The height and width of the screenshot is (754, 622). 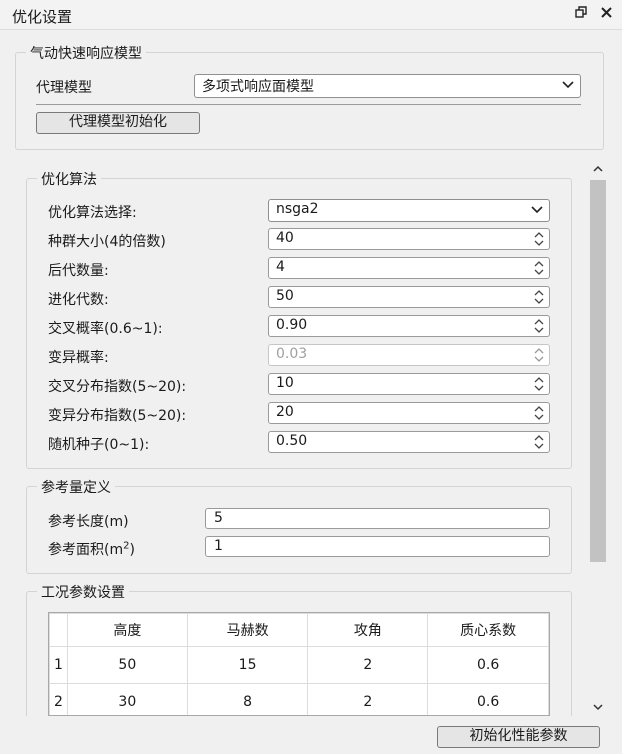 I want to click on close-icon, so click(x=606, y=14).